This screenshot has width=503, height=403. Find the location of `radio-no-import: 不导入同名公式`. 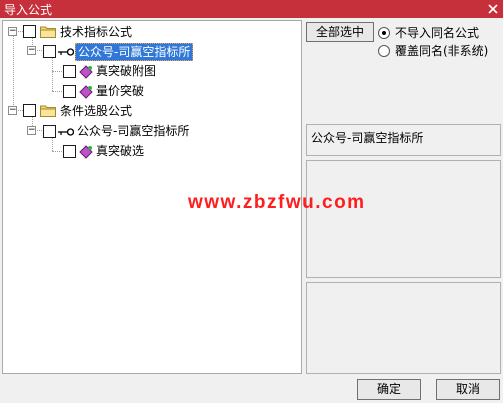

radio-no-import: 不导入同名公式 is located at coordinates (428, 32).